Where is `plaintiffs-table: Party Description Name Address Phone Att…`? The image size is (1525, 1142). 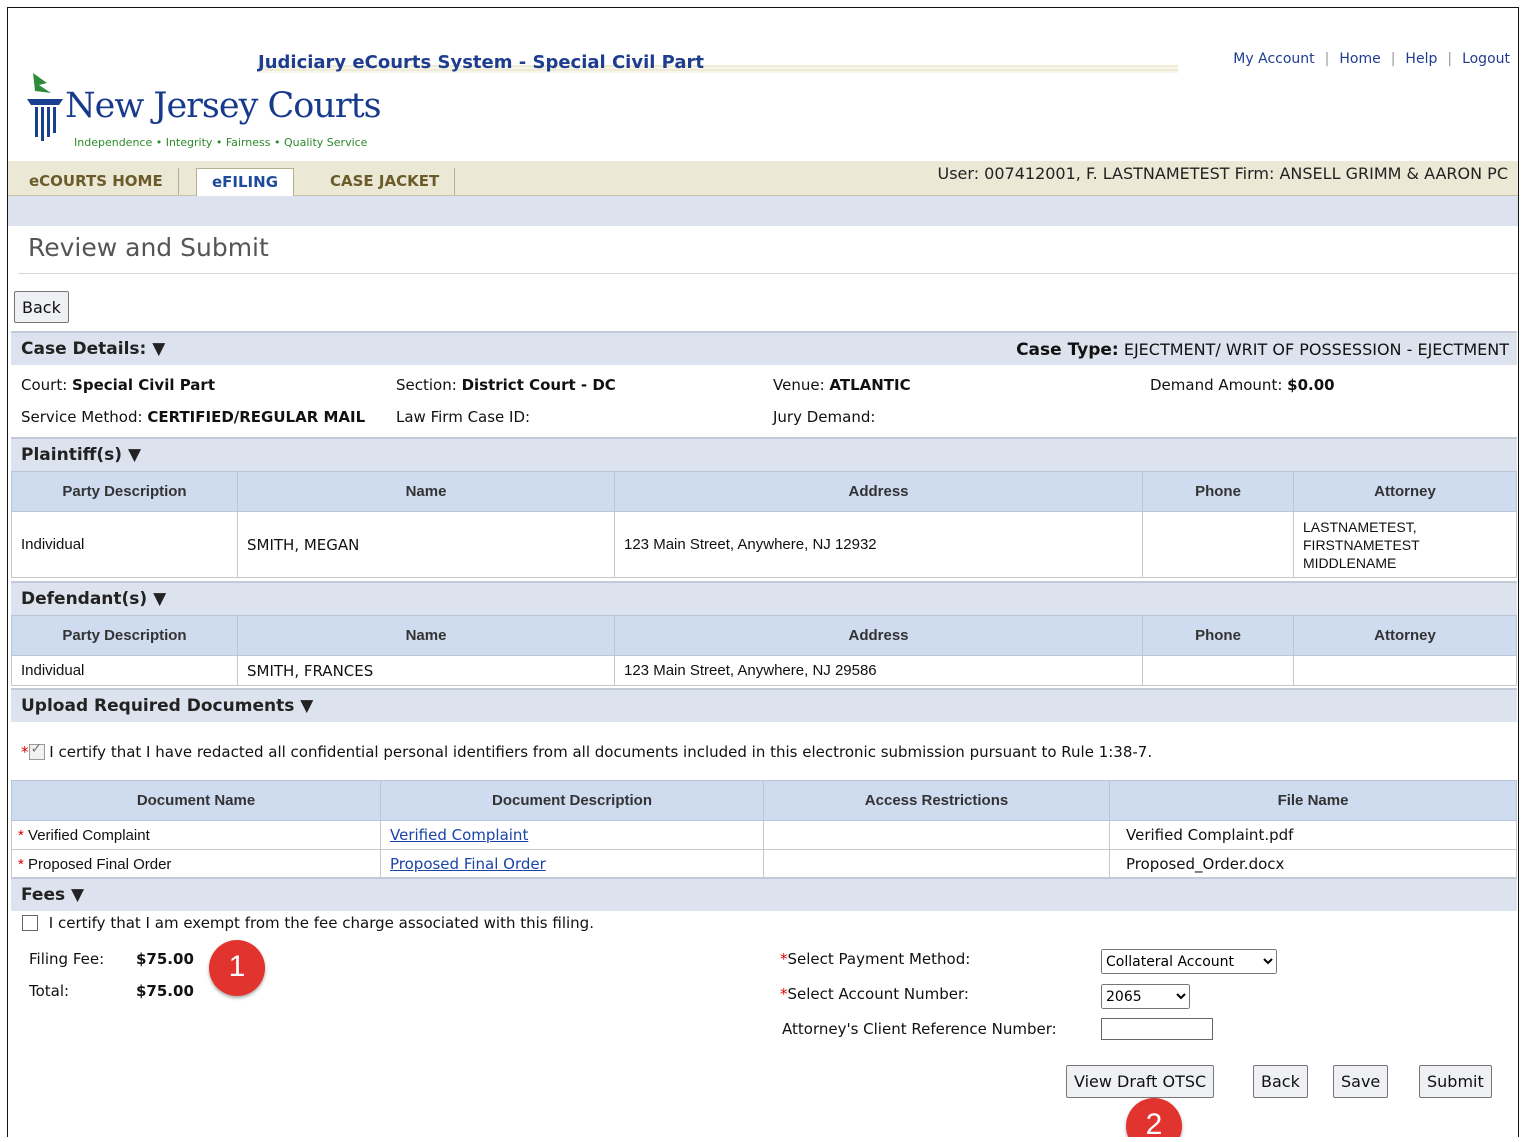 plaintiffs-table: Party Description Name Address Phone Att… is located at coordinates (764, 524).